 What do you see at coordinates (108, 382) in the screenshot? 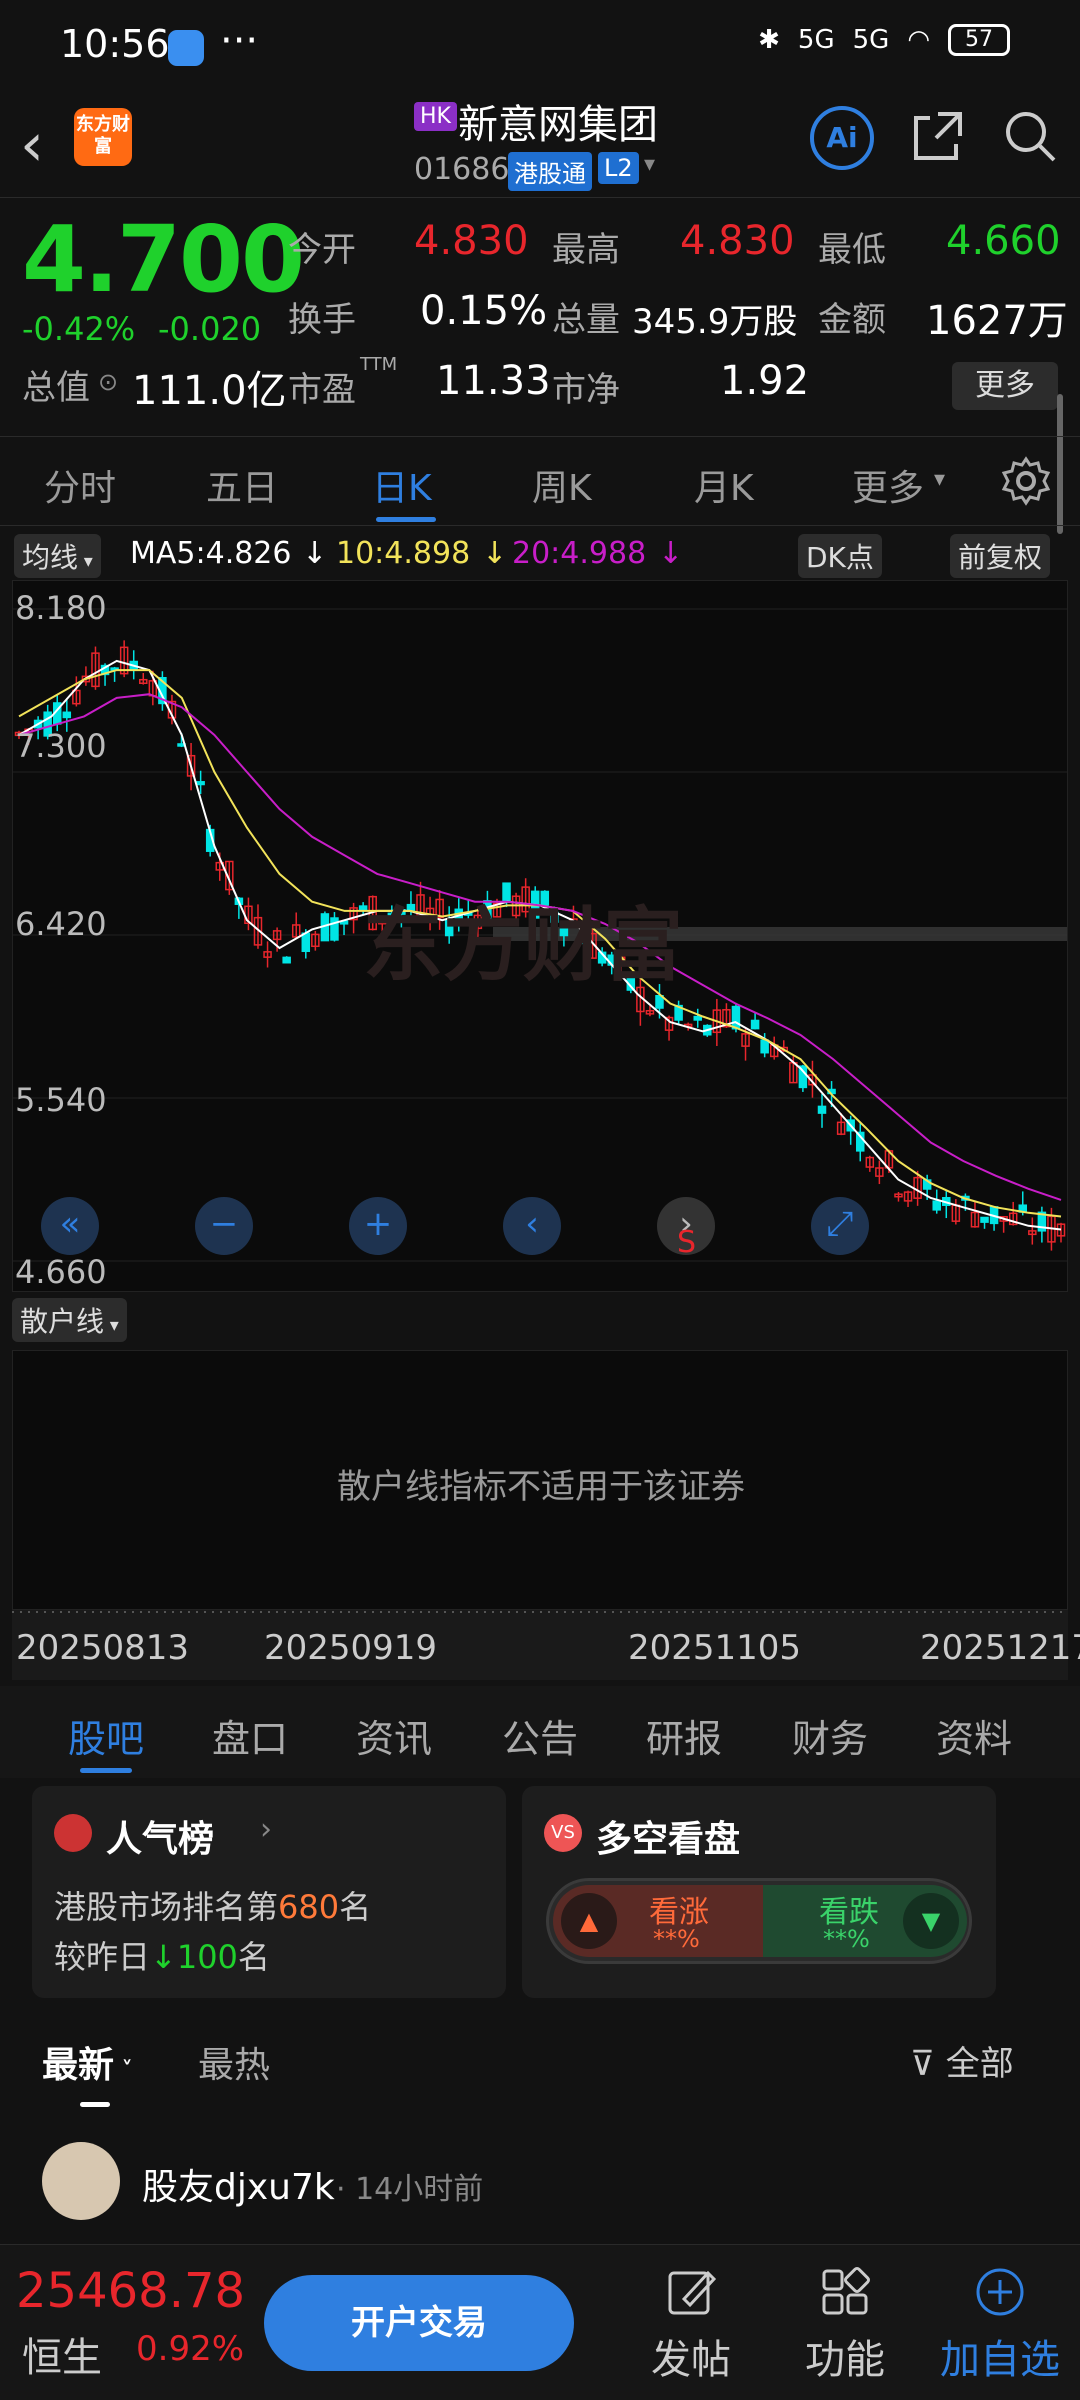
I see `info-icon: ⊙` at bounding box center [108, 382].